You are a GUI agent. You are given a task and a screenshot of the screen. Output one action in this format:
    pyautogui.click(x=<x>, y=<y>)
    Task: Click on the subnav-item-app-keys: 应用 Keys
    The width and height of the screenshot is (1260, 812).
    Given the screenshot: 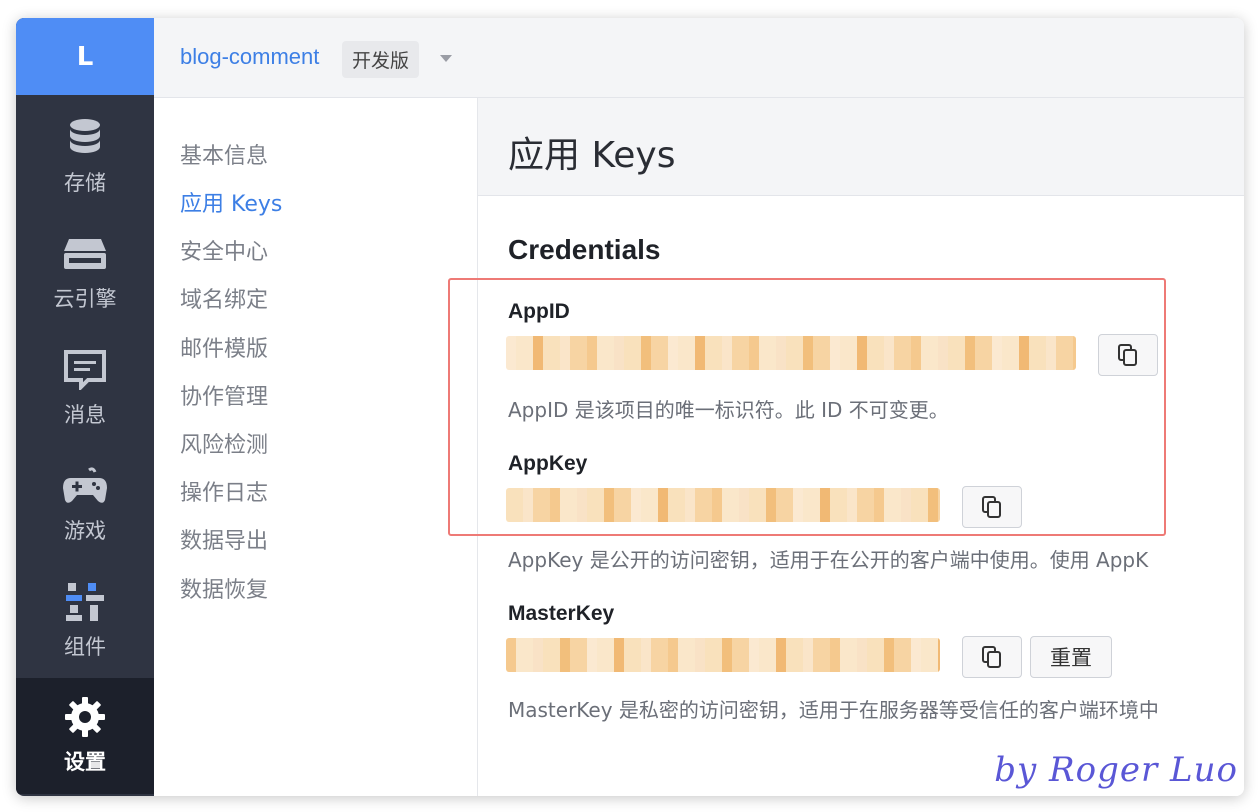 What is the action you would take?
    pyautogui.click(x=231, y=202)
    